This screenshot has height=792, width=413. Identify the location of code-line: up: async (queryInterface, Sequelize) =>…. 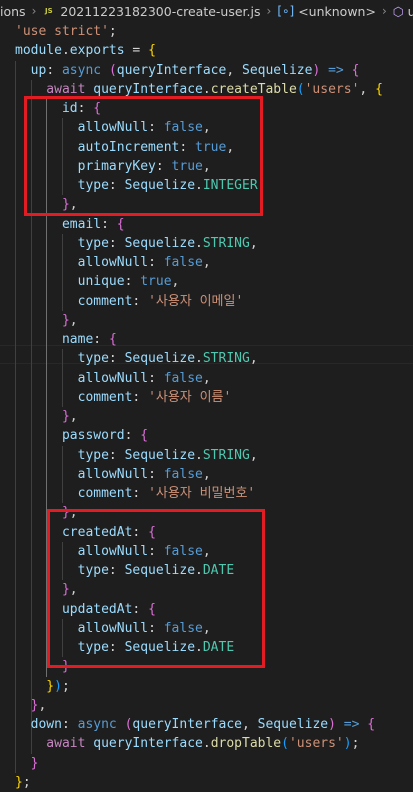
(187, 70).